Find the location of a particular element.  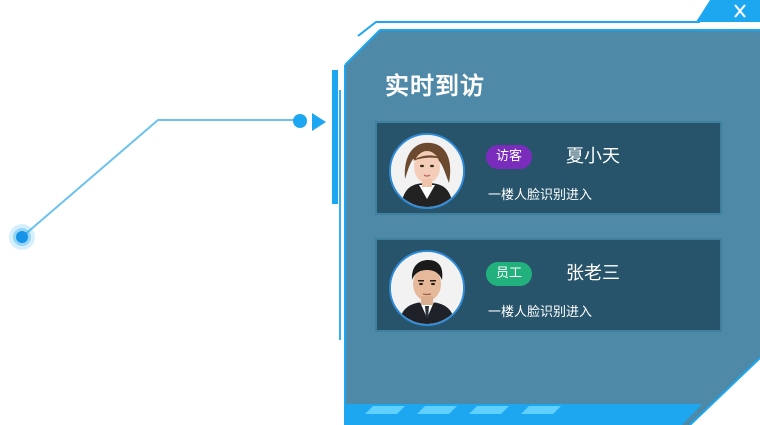

arrow-right-icon is located at coordinates (319, 122).